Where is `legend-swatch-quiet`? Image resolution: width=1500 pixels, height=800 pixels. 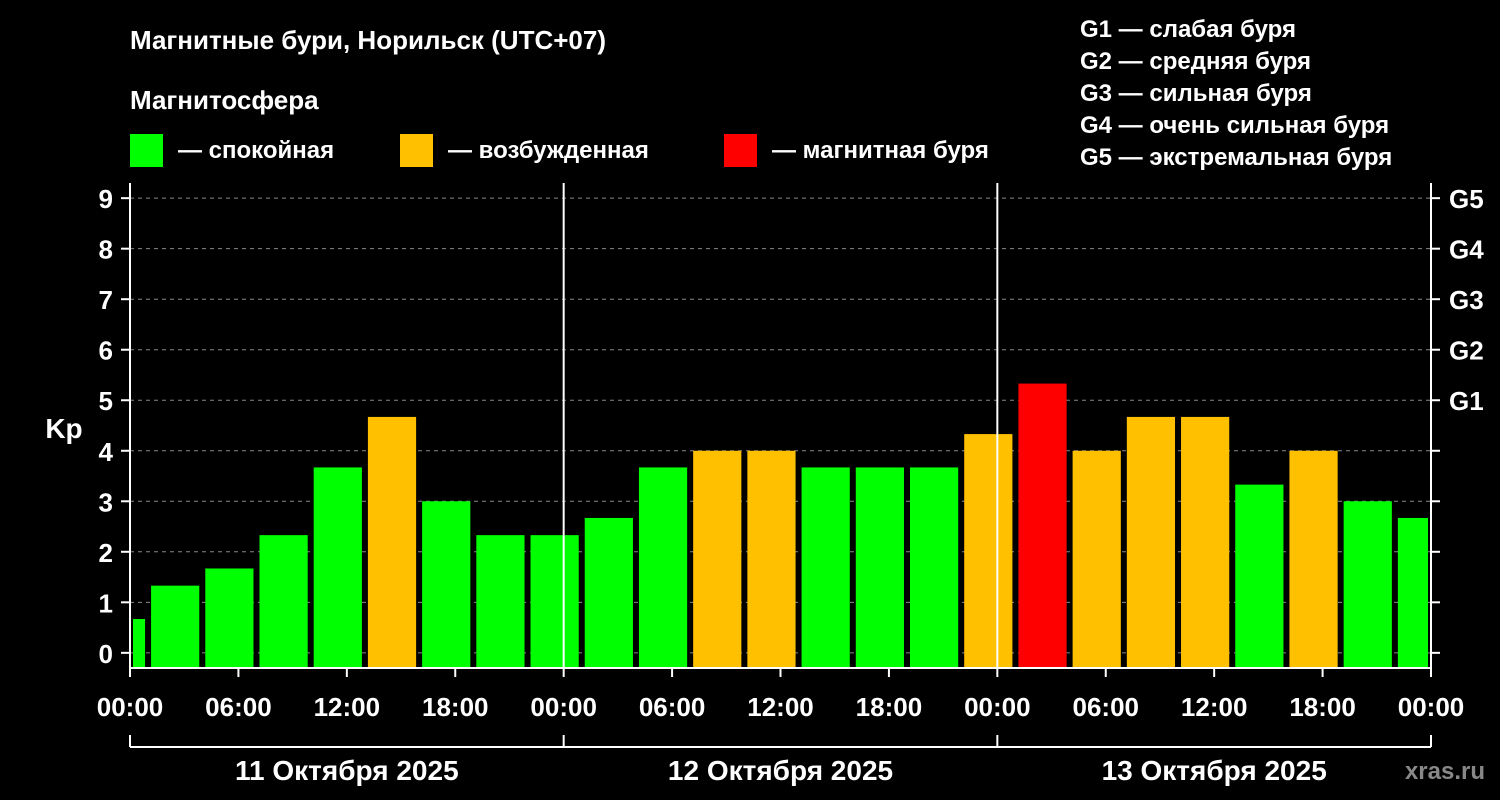
legend-swatch-quiet is located at coordinates (146, 150).